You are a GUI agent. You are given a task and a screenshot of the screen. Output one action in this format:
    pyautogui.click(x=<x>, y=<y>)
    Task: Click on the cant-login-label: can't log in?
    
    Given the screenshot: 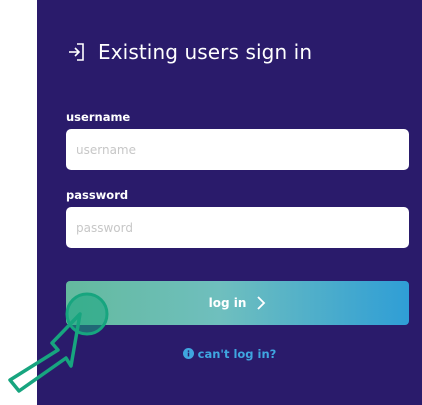 What is the action you would take?
    pyautogui.click(x=237, y=354)
    